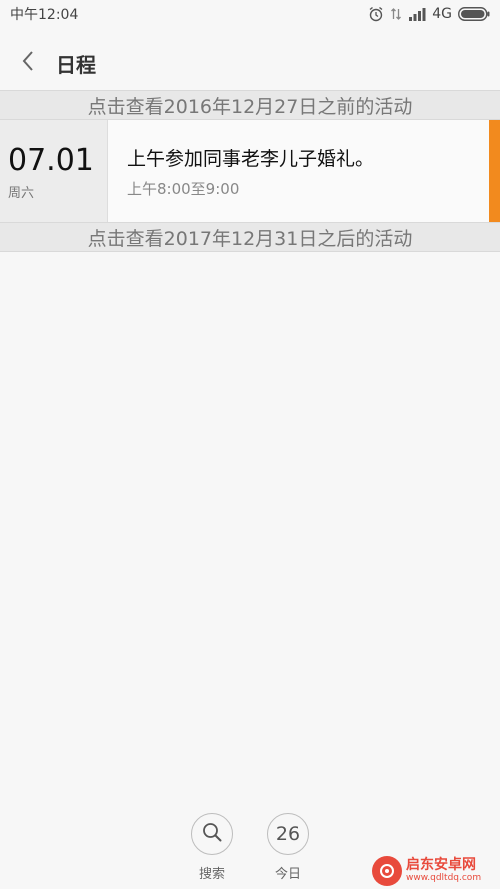 Image resolution: width=500 pixels, height=889 pixels. I want to click on event-row: 07.01 周六 上午参加同事老李儿子婚礼。 上午8:00至9:00, so click(250, 171).